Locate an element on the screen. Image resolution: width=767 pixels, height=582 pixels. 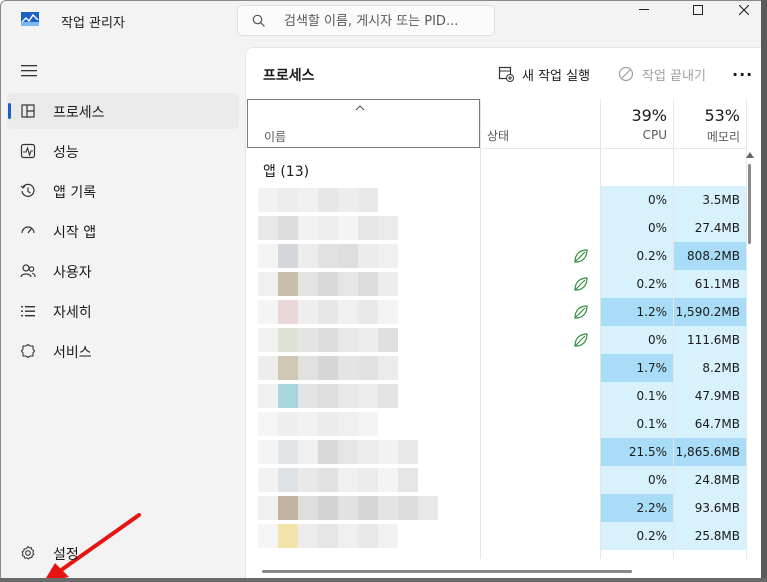
window-title: 작업 관리자 is located at coordinates (93, 23).